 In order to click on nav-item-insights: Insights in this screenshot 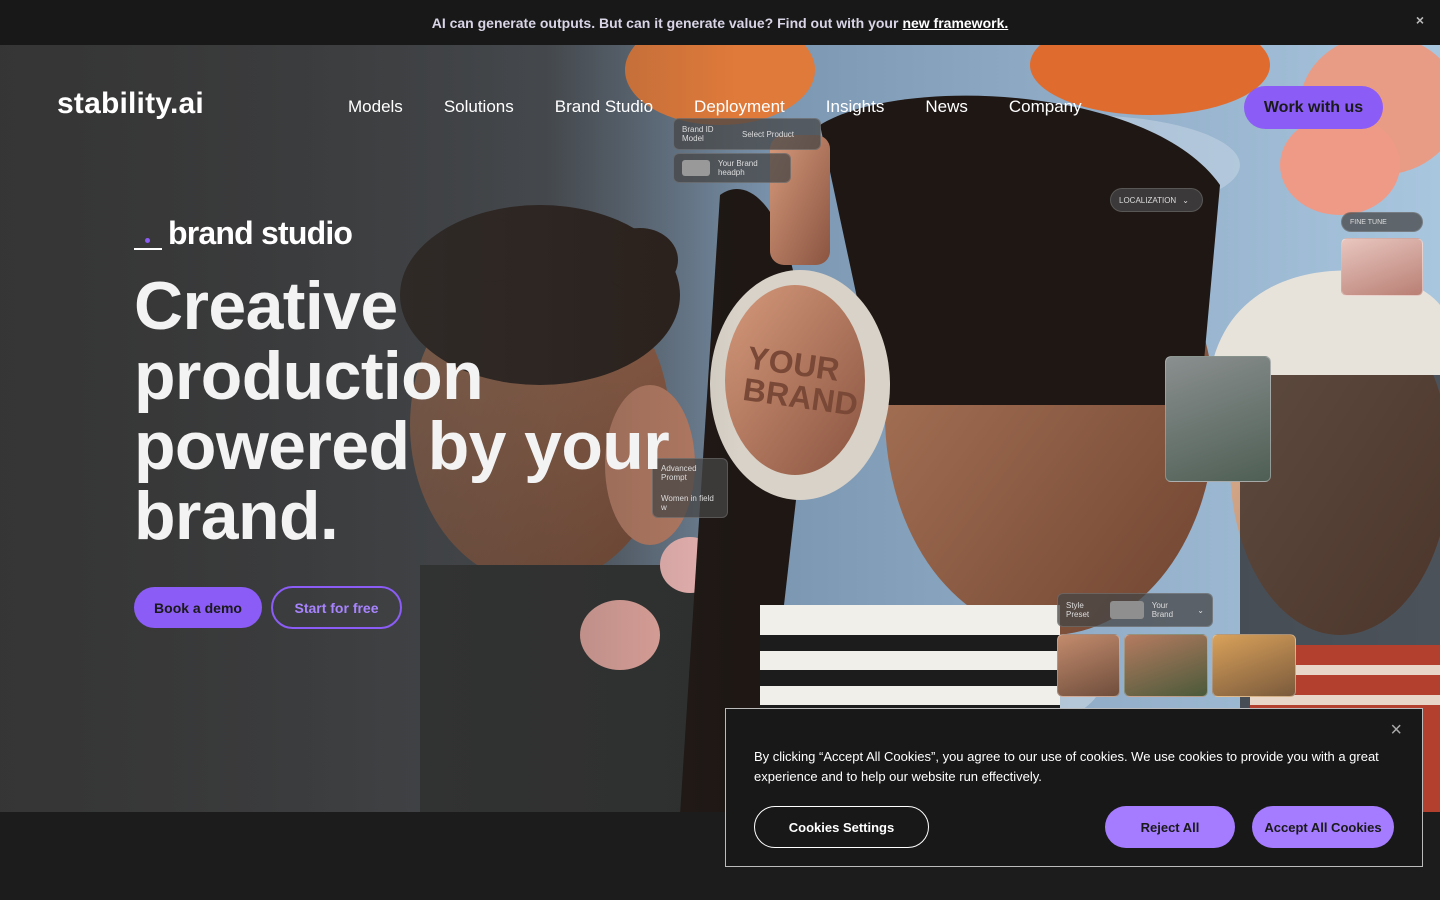, I will do `click(855, 107)`.